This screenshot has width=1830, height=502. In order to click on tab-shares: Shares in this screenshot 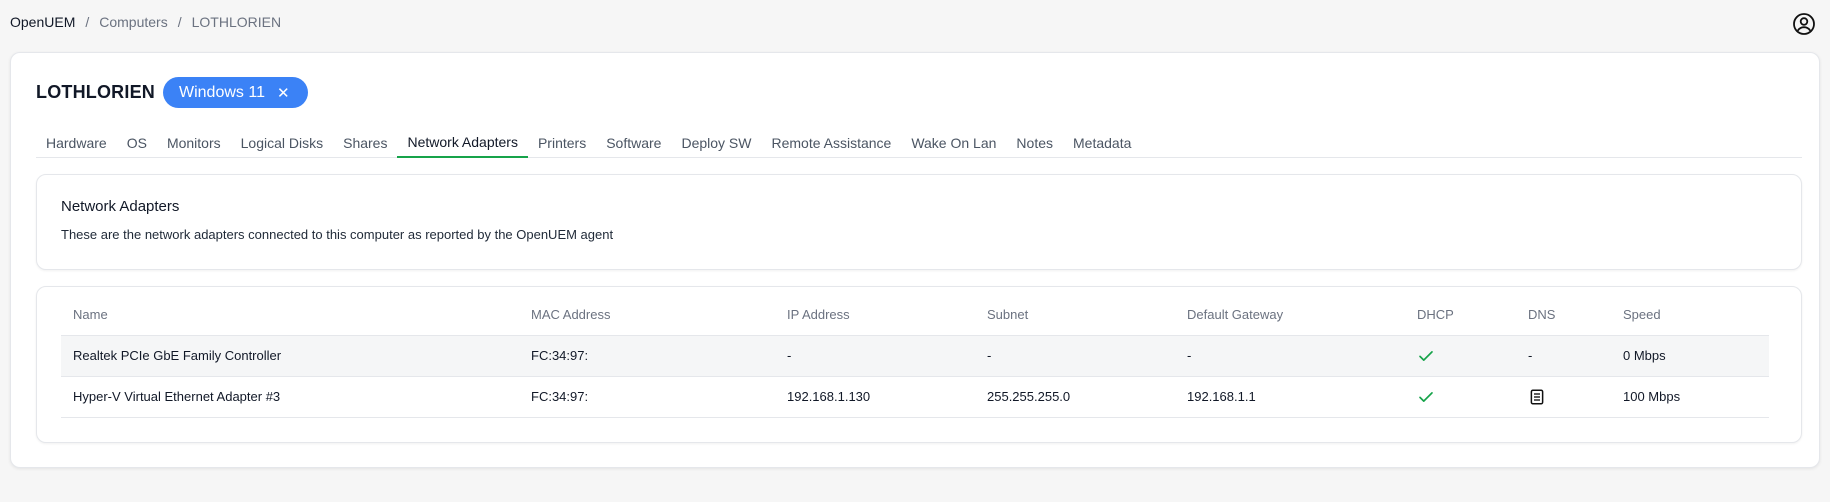, I will do `click(365, 142)`.